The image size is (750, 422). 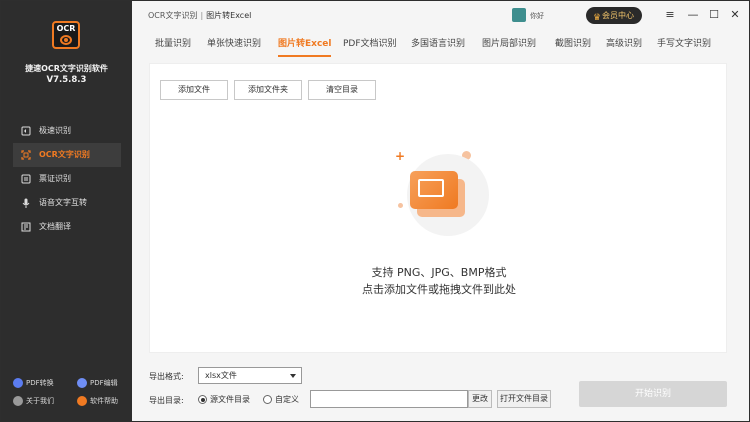 What do you see at coordinates (653, 394) in the screenshot?
I see `start-recognition-button: 开始识别` at bounding box center [653, 394].